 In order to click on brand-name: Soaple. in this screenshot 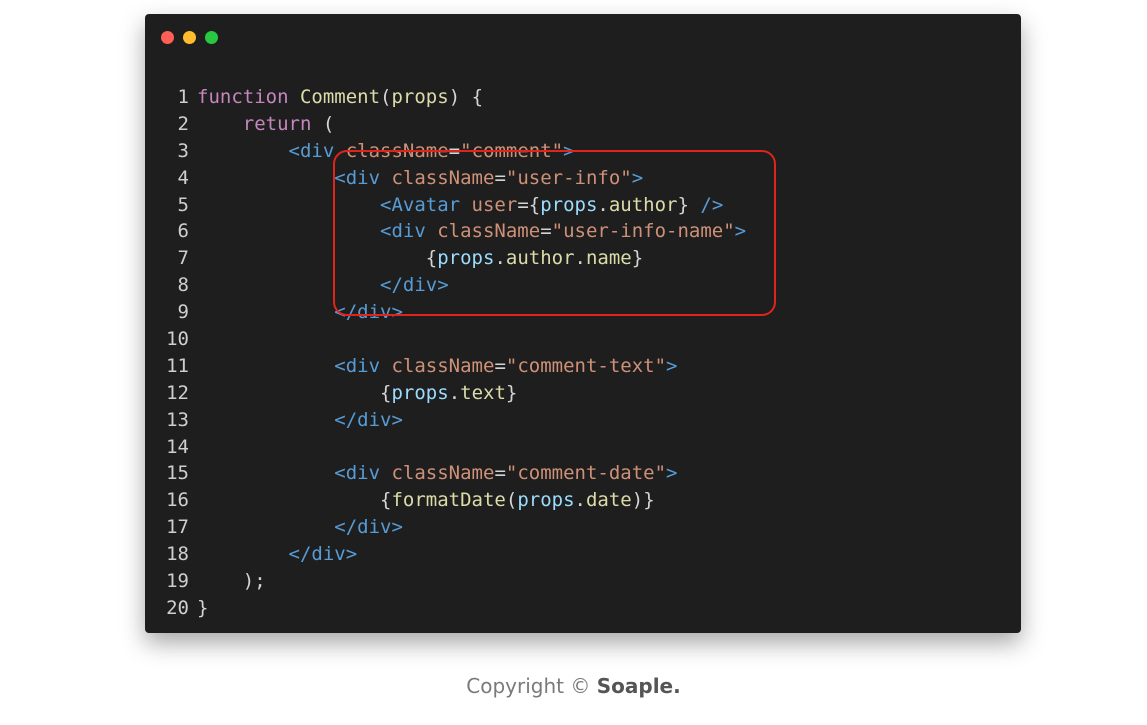, I will do `click(638, 686)`.